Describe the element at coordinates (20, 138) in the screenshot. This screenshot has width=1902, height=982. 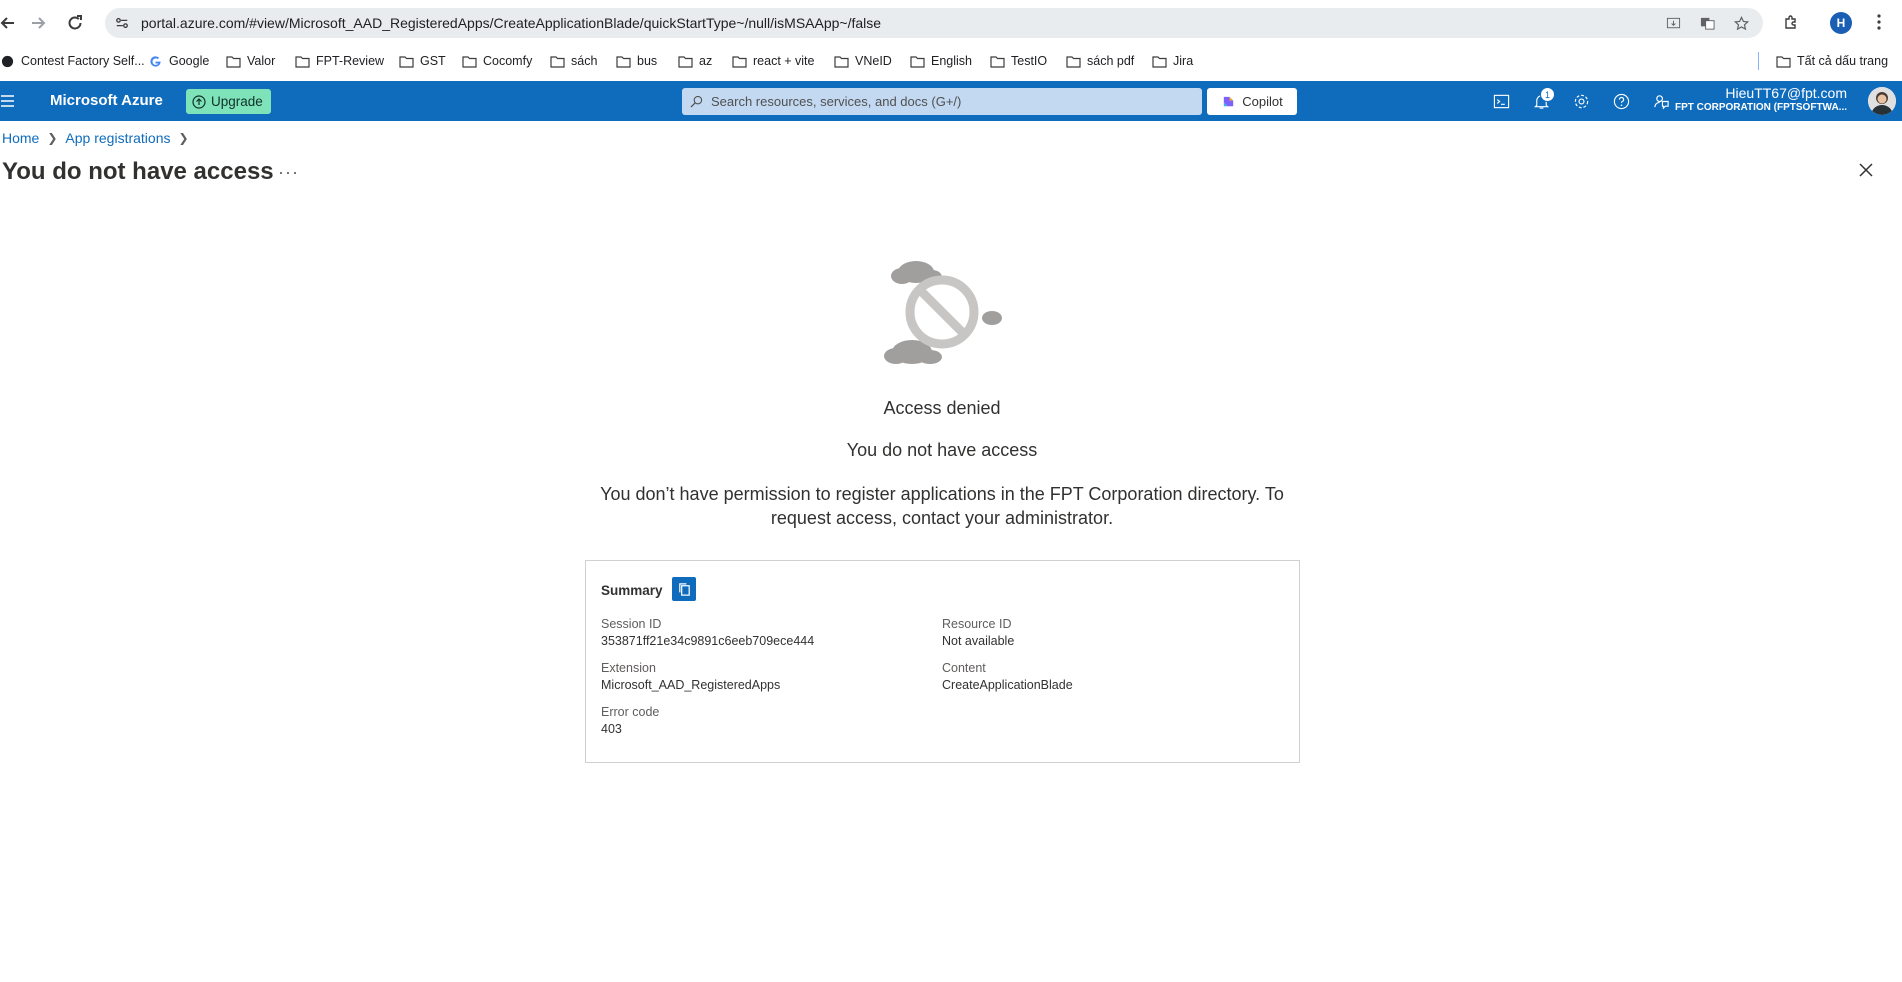
I see `breadcrumb-home: Home` at that location.